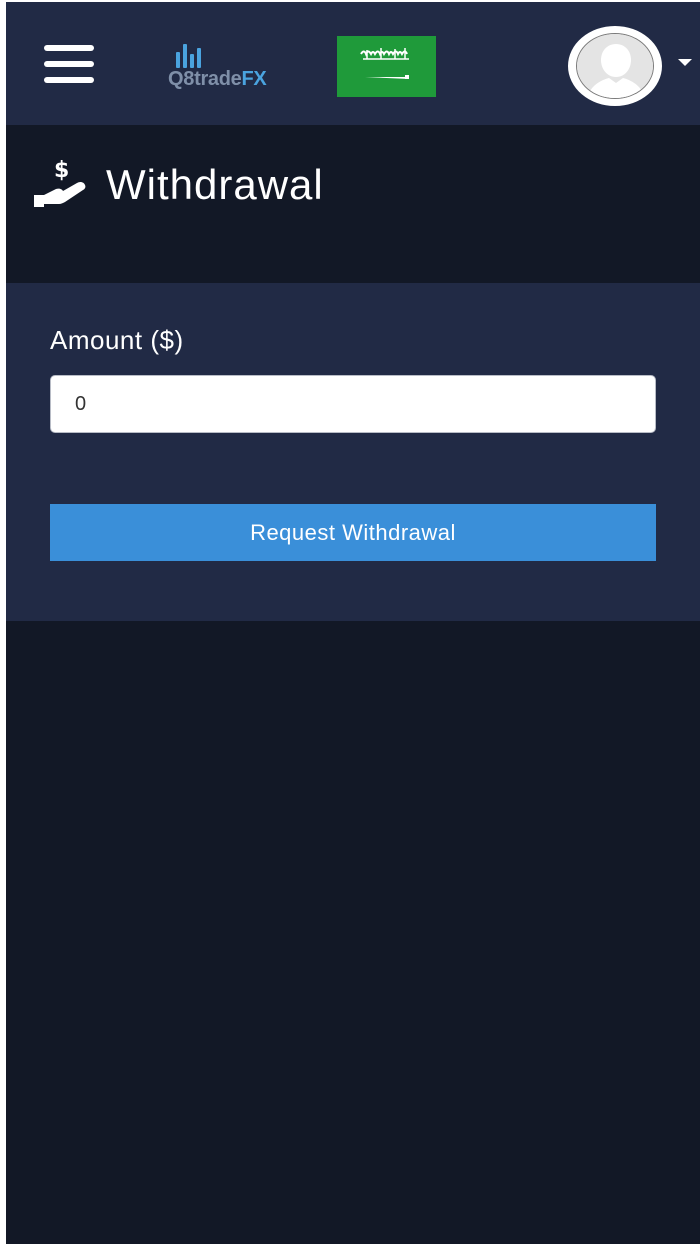  Describe the element at coordinates (353, 404) in the screenshot. I see `amount-input` at that location.